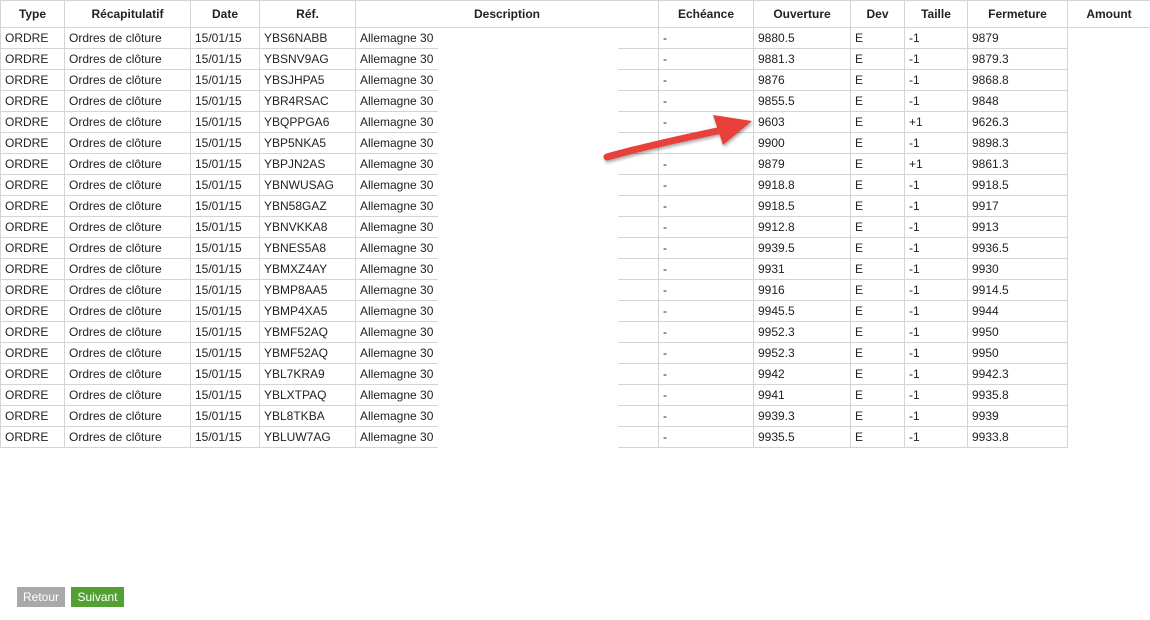  What do you see at coordinates (1017, 290) in the screenshot?
I see `cell-close: 9914.5` at bounding box center [1017, 290].